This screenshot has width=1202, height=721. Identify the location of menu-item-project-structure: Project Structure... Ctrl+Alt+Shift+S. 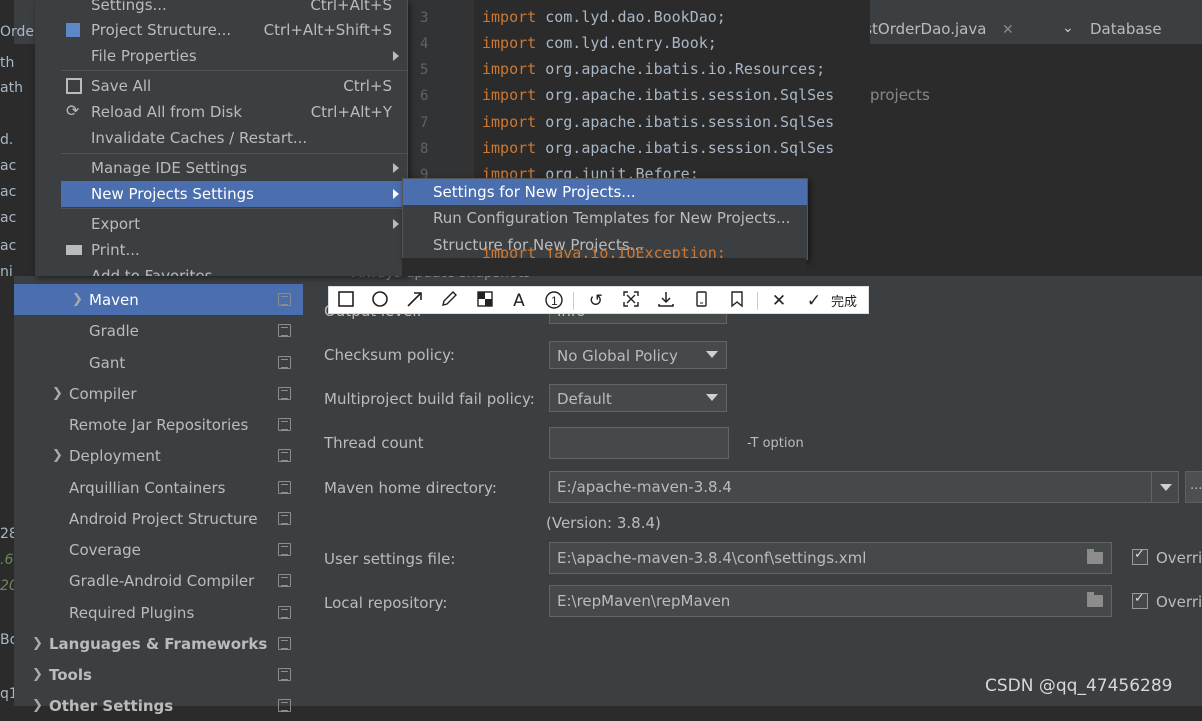
(234, 30).